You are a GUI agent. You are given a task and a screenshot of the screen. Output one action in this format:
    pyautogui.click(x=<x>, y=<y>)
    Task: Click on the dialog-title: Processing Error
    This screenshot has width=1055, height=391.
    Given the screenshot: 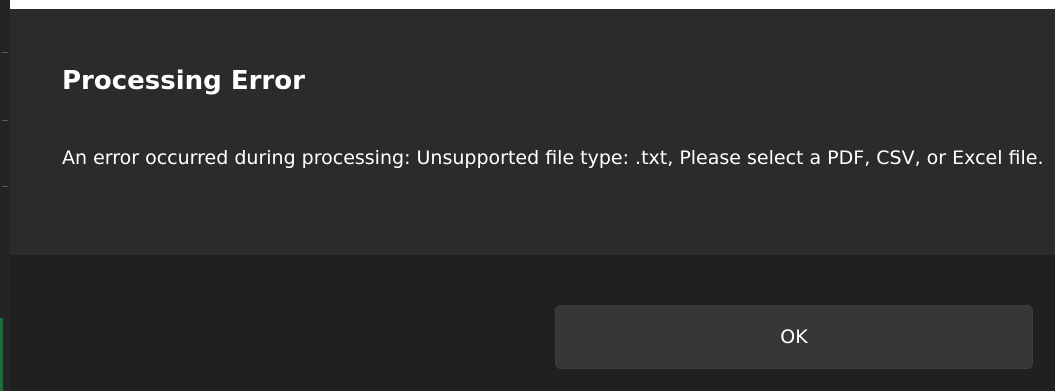 What is the action you would take?
    pyautogui.click(x=183, y=81)
    